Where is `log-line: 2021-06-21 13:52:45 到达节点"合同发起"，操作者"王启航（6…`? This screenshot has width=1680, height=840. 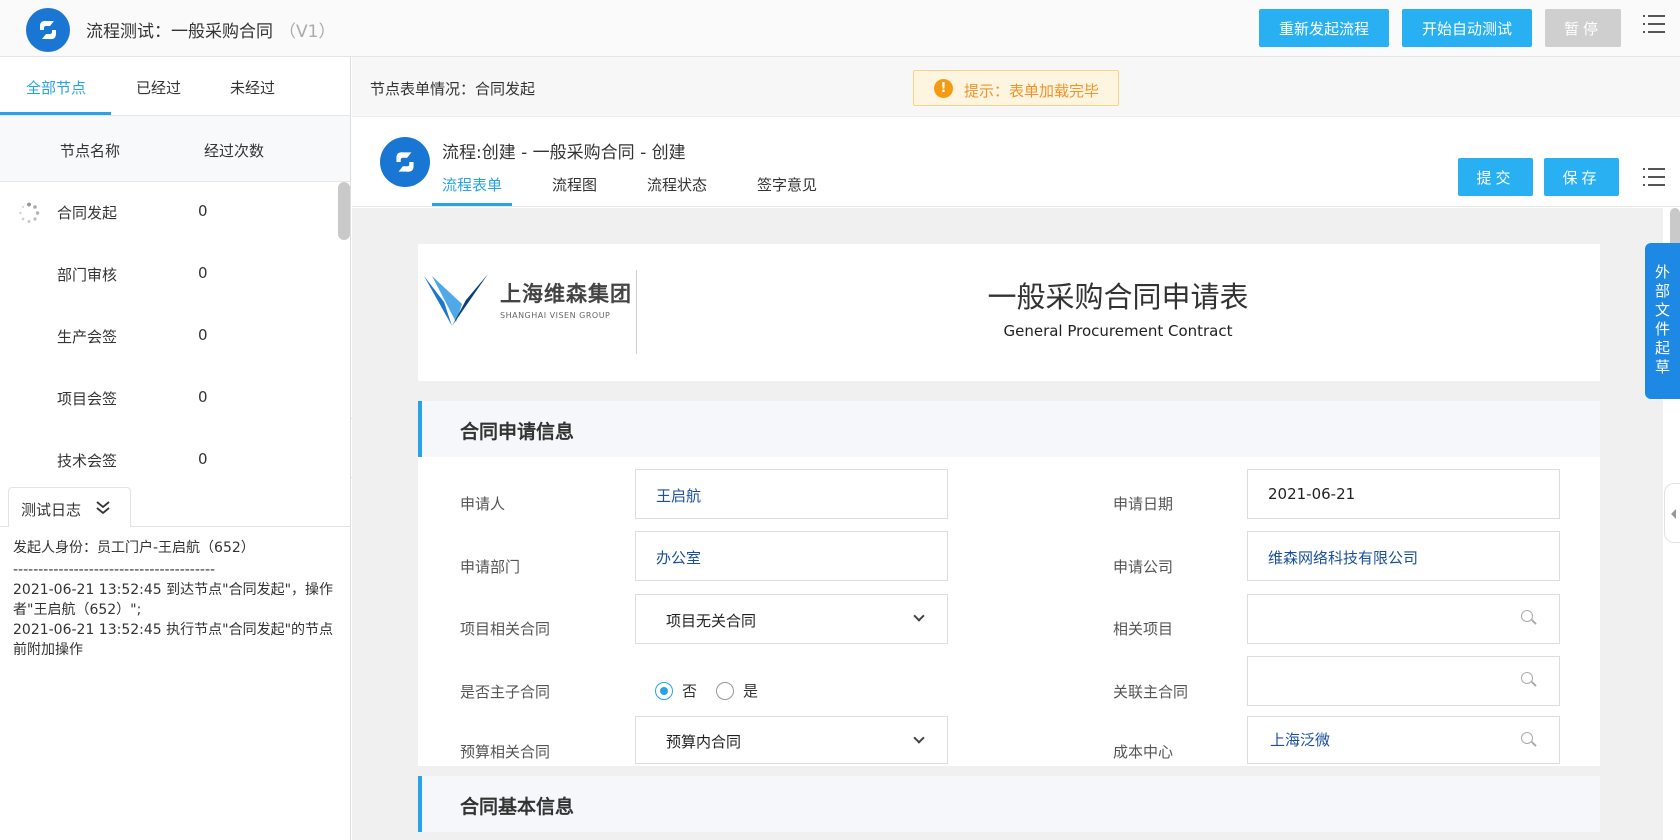
log-line: 2021-06-21 13:52:45 到达节点"合同发起"，操作者"王启航（6… is located at coordinates (173, 600).